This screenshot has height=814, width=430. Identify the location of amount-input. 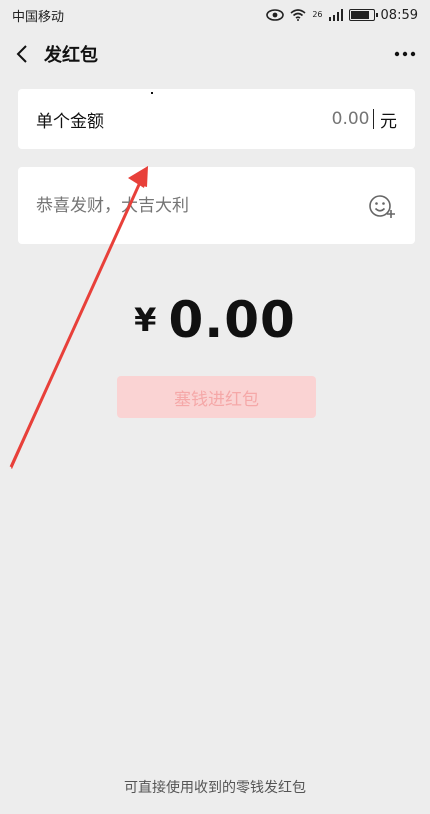
(329, 119).